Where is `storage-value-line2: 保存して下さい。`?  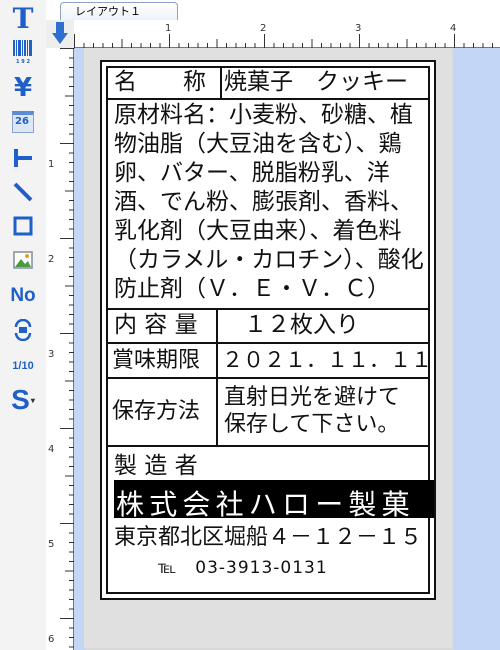 storage-value-line2: 保存して下さい。 is located at coordinates (311, 424).